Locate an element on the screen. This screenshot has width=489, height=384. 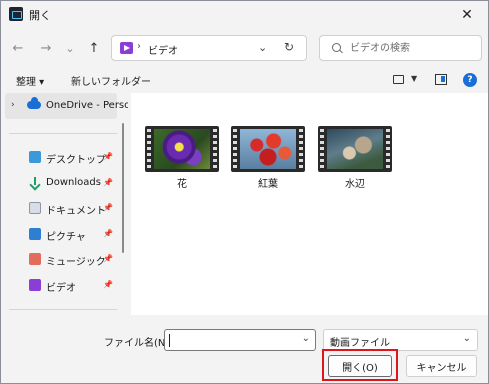
cloud-icon is located at coordinates (34, 103).